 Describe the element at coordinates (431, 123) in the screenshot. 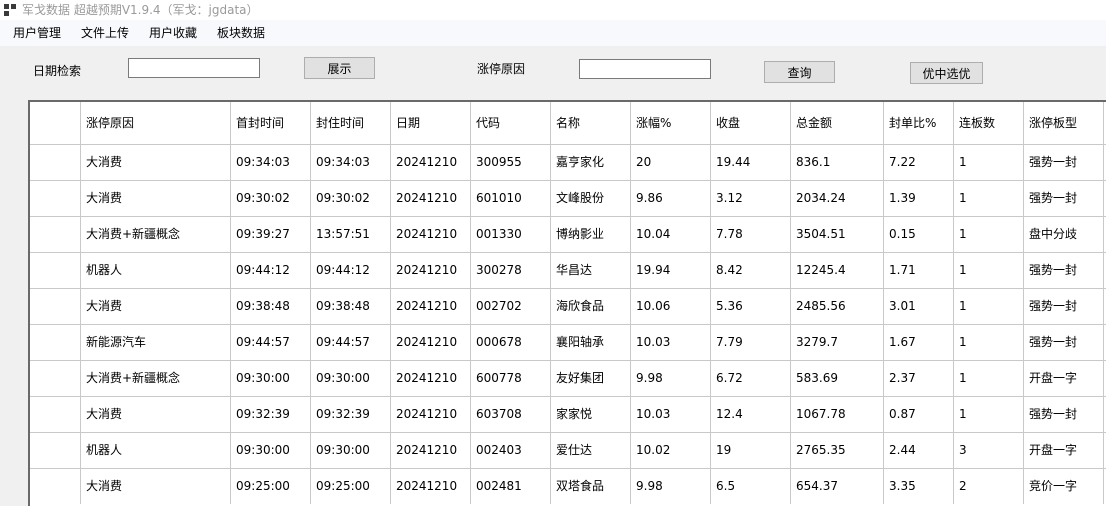

I see `column-header-date: 日期` at that location.